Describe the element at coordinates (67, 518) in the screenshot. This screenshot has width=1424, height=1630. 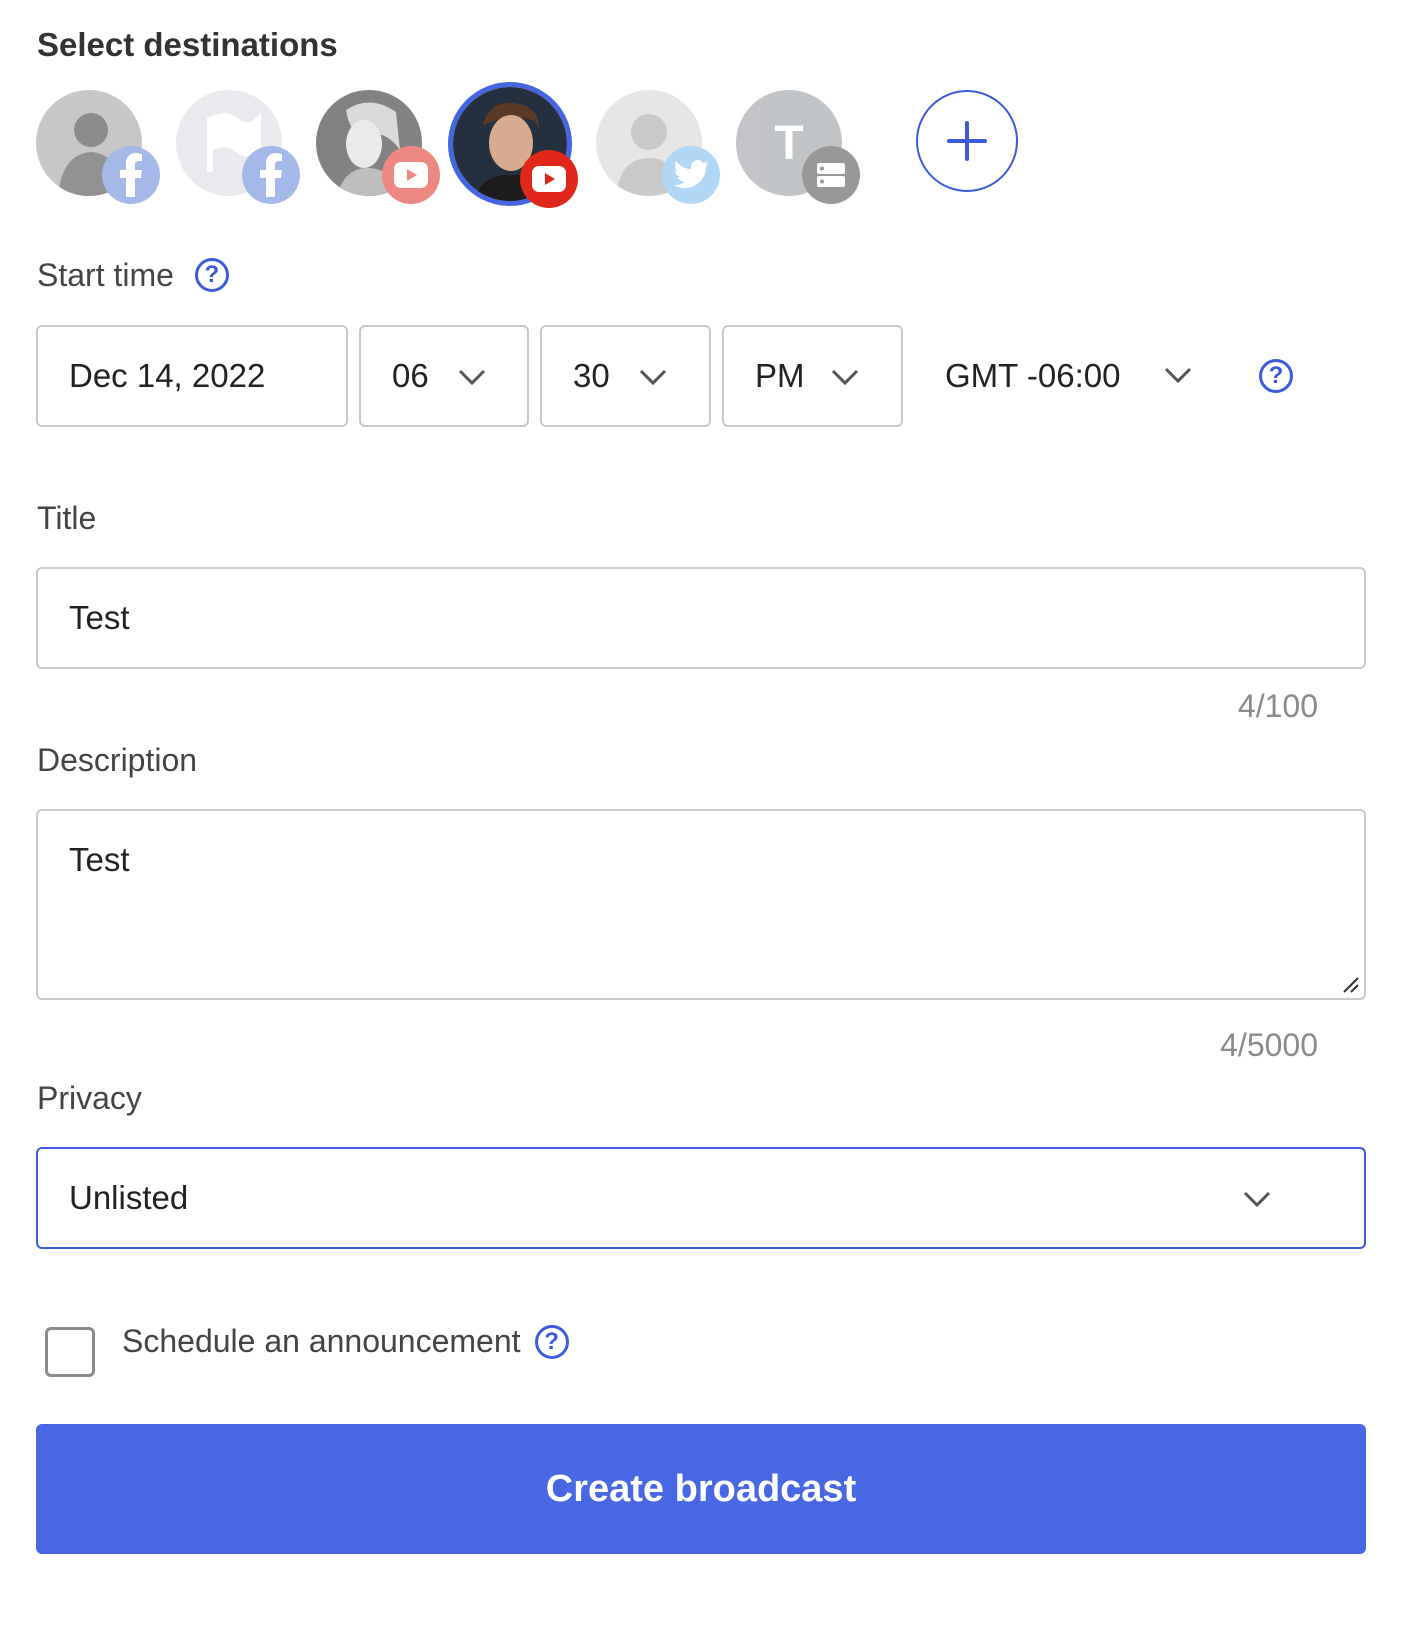
I see `title-label: Title` at that location.